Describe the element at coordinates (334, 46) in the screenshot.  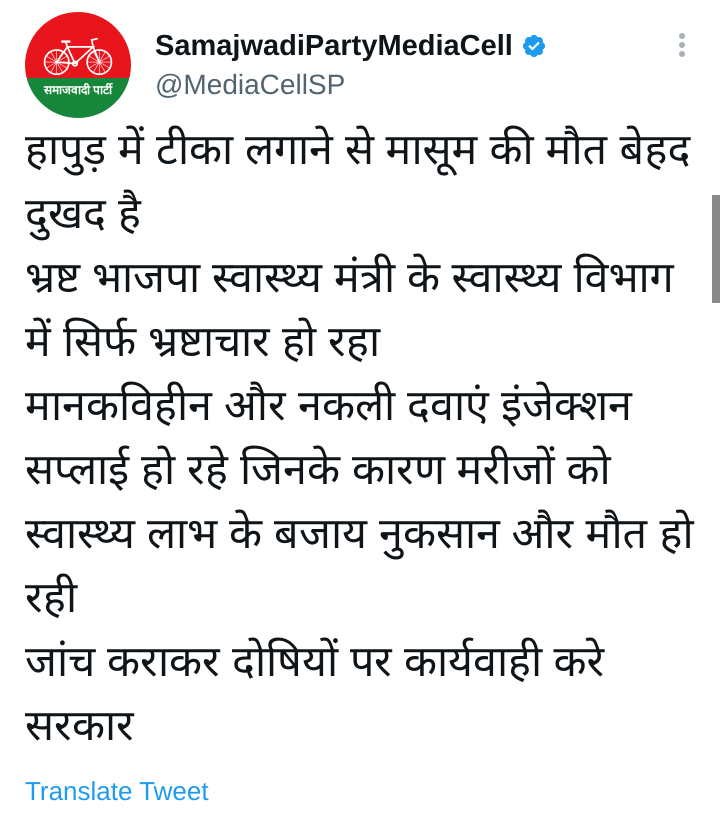
I see `account-name: SamajwadiPartyMediaCell` at that location.